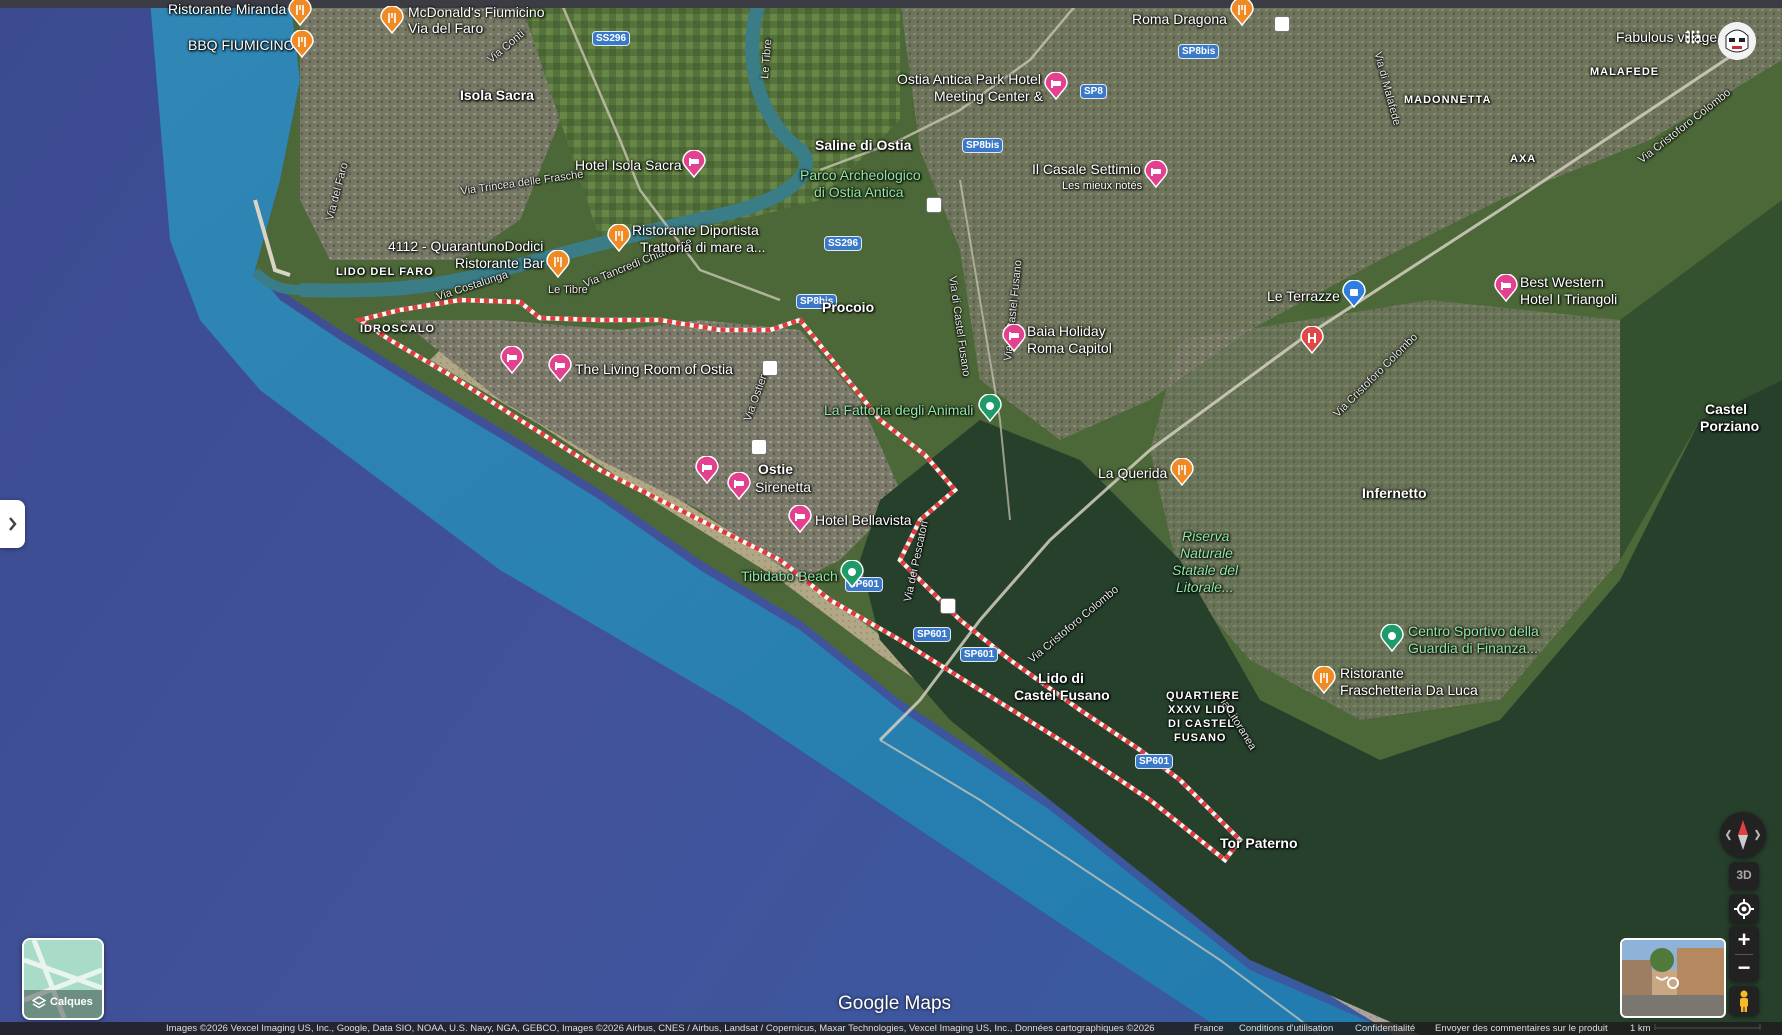 Image resolution: width=1782 pixels, height=1035 pixels. Describe the element at coordinates (499, 263) in the screenshot. I see `place-label: Ristorante Bar` at that location.